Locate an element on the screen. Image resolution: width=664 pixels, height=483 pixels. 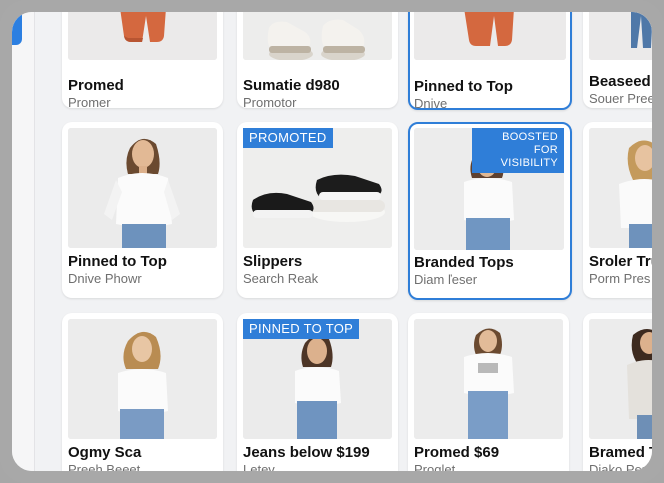
product-card: Sroler Tru Porm Pres is located at coordinates (617, 210).